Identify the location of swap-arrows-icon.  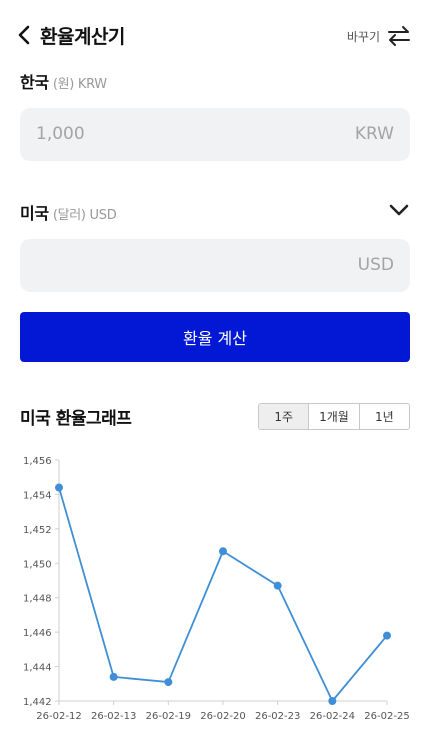
(399, 36).